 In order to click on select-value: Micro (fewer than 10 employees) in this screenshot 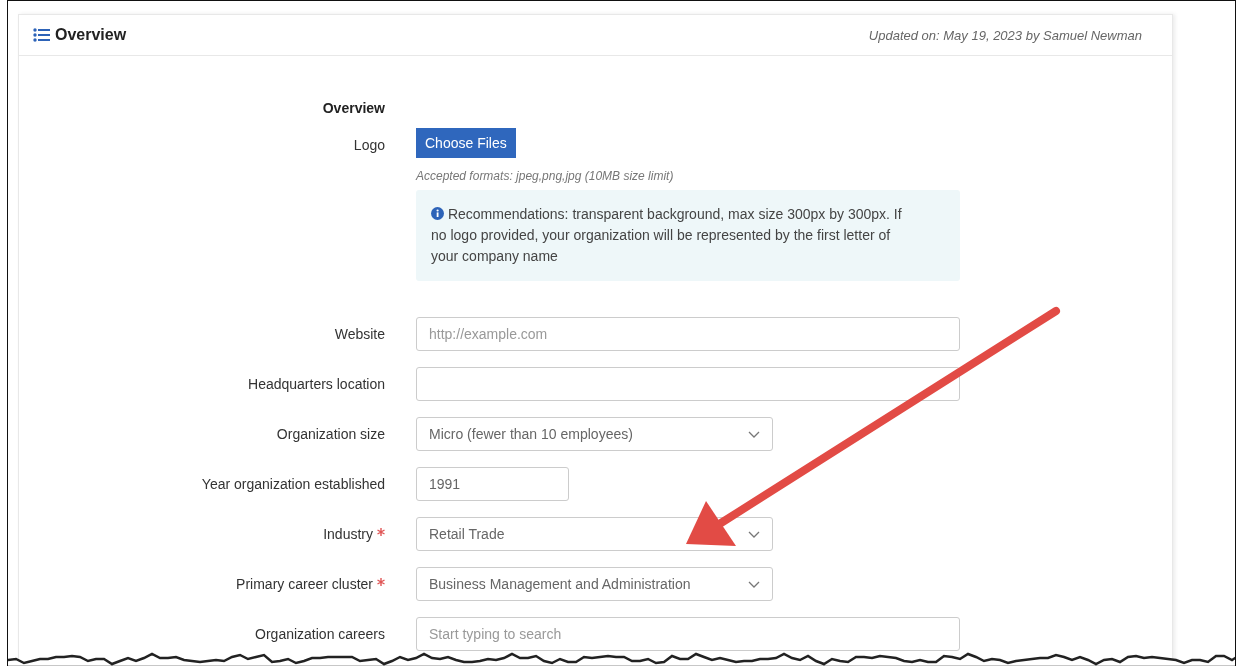, I will do `click(531, 434)`.